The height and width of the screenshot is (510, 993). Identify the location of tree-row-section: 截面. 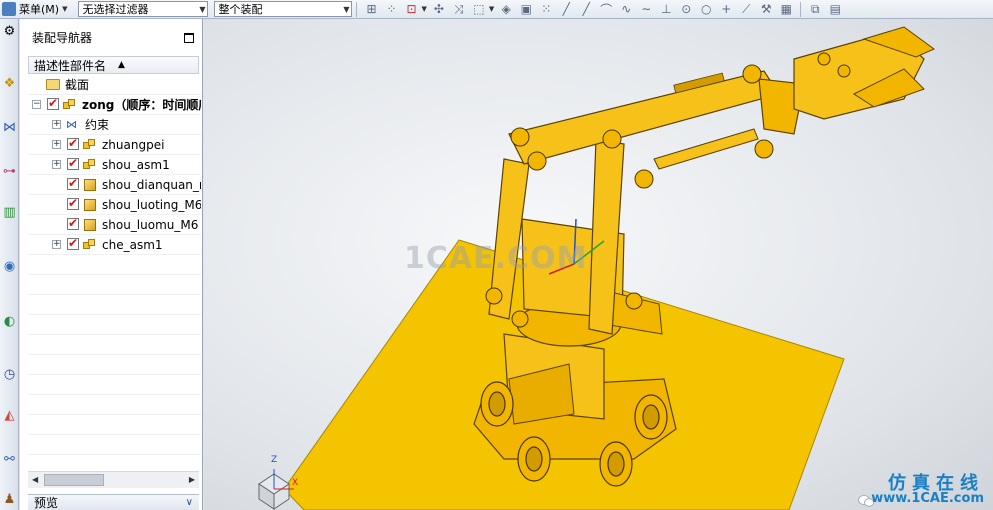
(114, 85).